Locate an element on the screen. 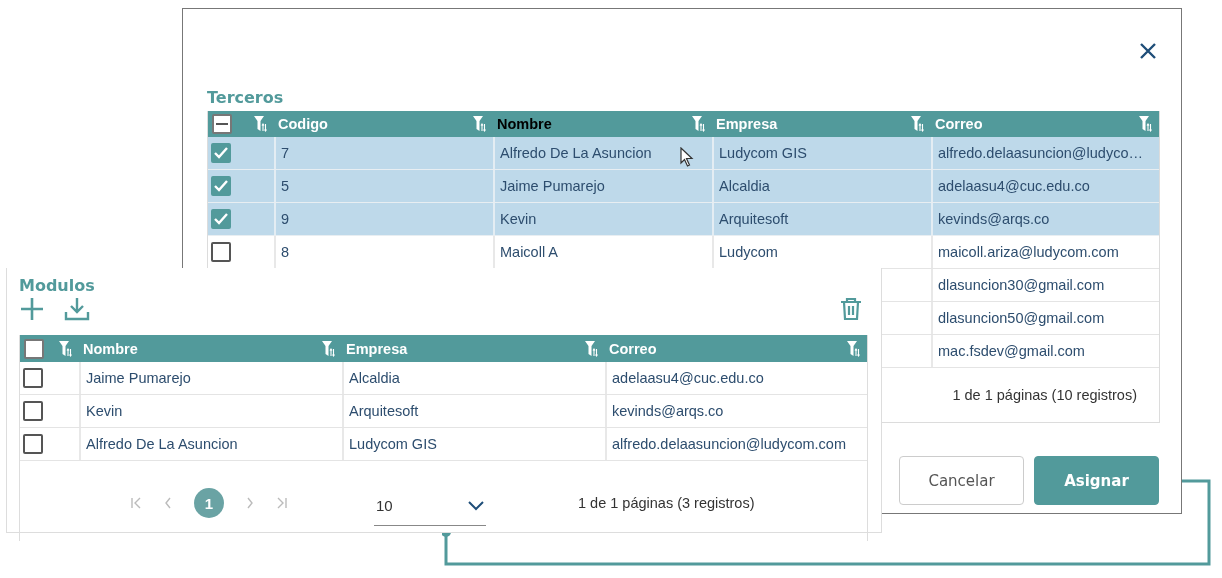 The height and width of the screenshot is (578, 1222). first-page-icon is located at coordinates (136, 503).